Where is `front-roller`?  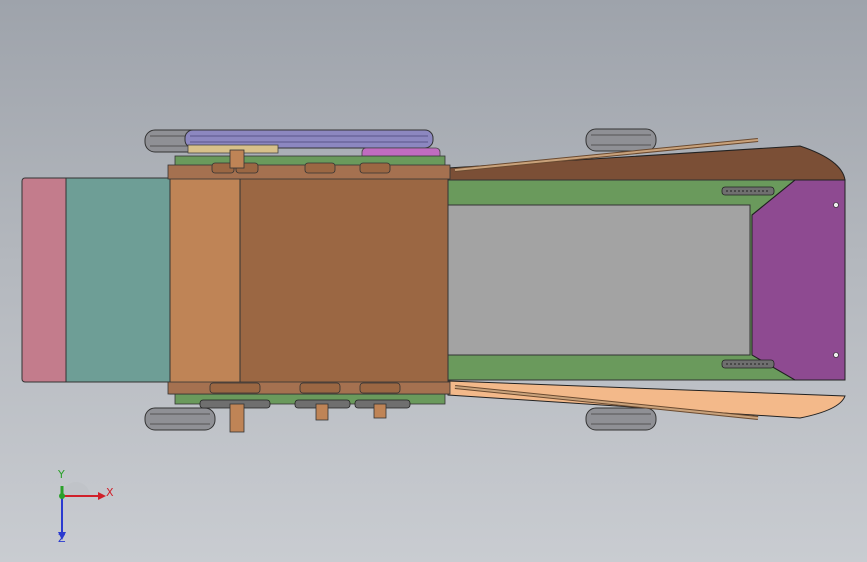
front-roller is located at coordinates (206, 281).